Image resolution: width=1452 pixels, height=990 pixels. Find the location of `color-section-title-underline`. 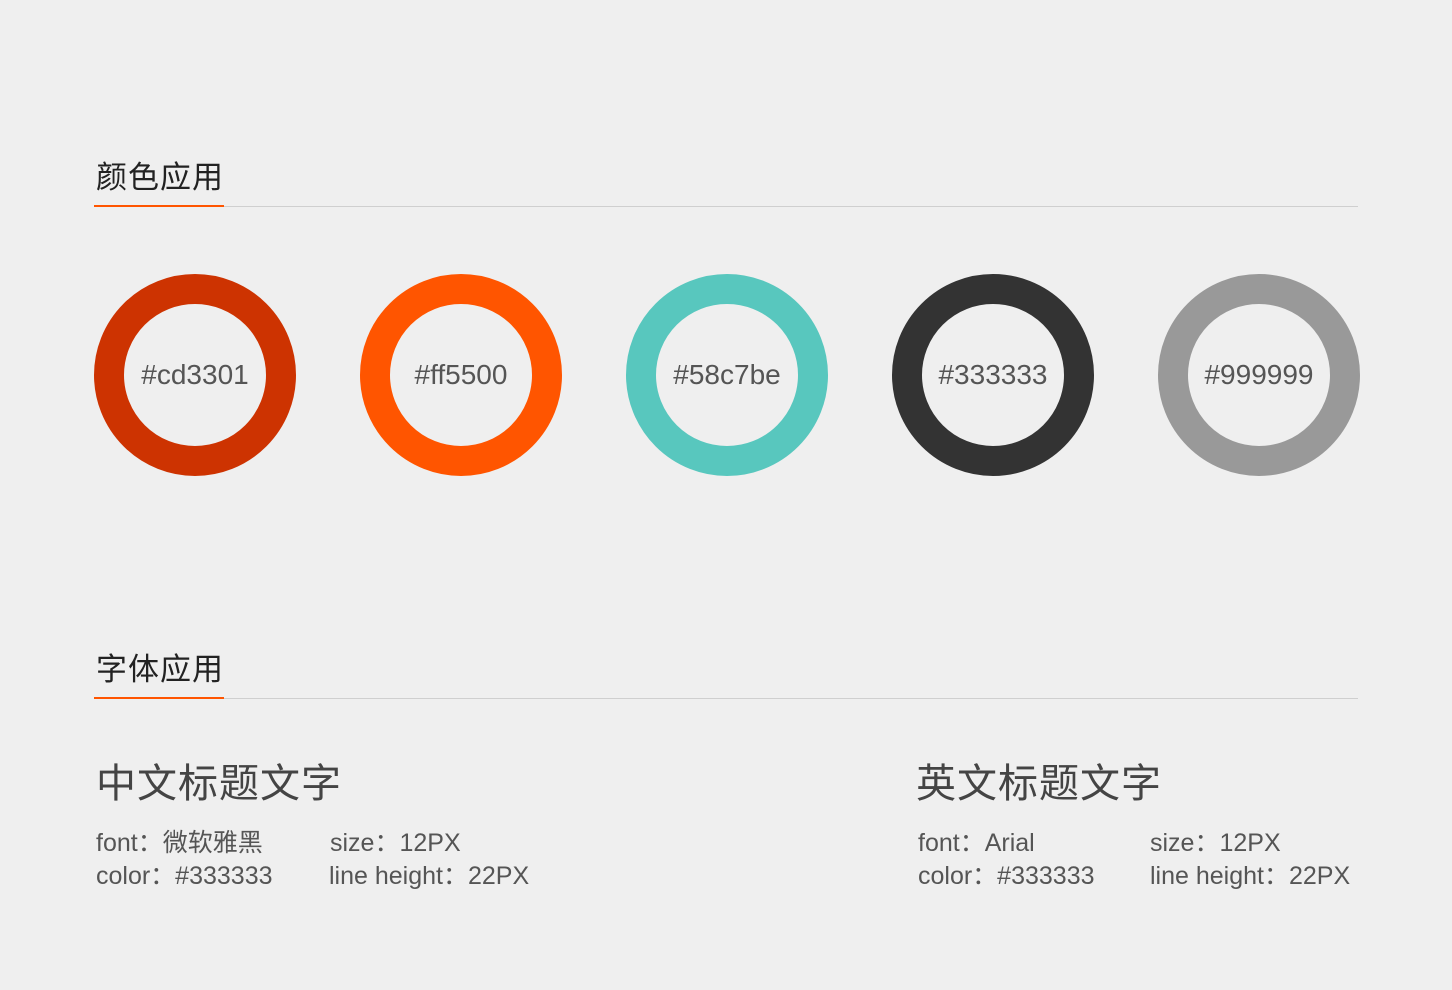

color-section-title-underline is located at coordinates (159, 206).